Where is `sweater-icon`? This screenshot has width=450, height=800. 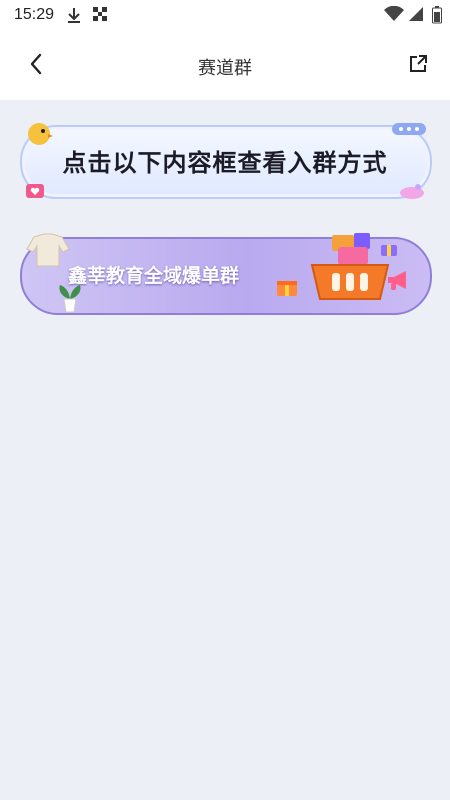
sweater-icon is located at coordinates (48, 252).